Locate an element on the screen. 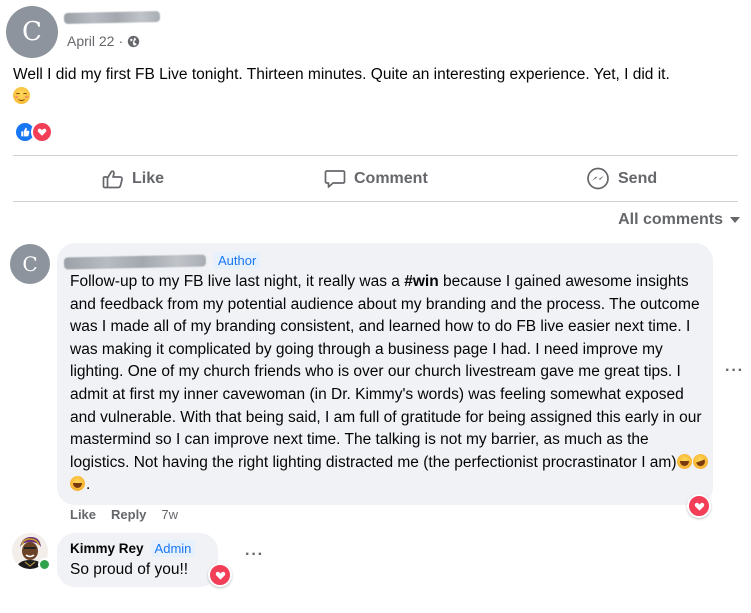 The image size is (751, 613). redacted-author-name is located at coordinates (112, 17).